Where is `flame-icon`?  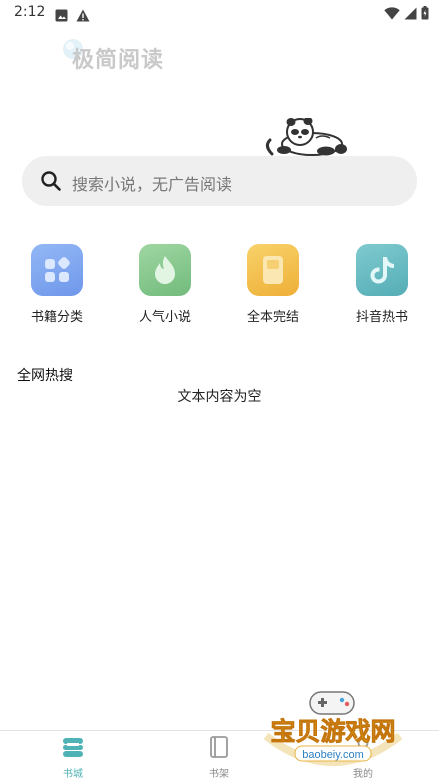 flame-icon is located at coordinates (165, 270).